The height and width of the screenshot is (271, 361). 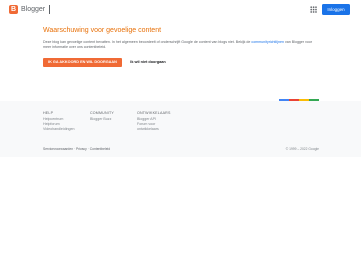 I want to click on community-guidelines-link: communityrichtlijnen, so click(x=267, y=42).